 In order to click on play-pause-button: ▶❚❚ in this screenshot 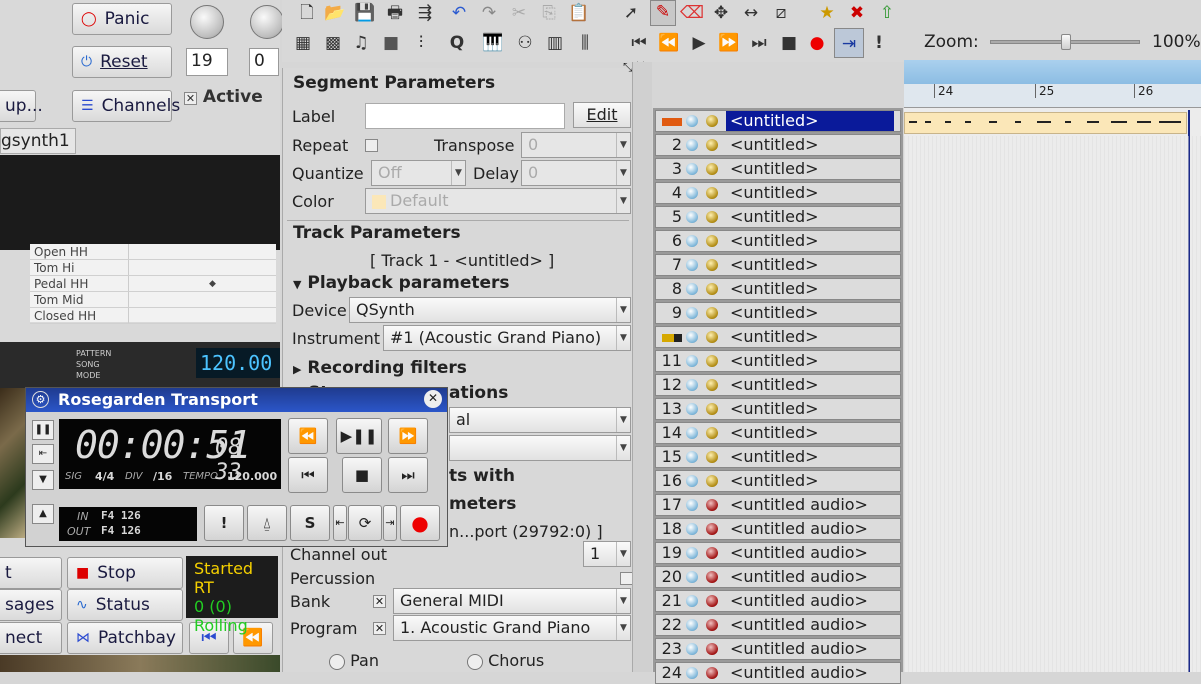, I will do `click(359, 436)`.